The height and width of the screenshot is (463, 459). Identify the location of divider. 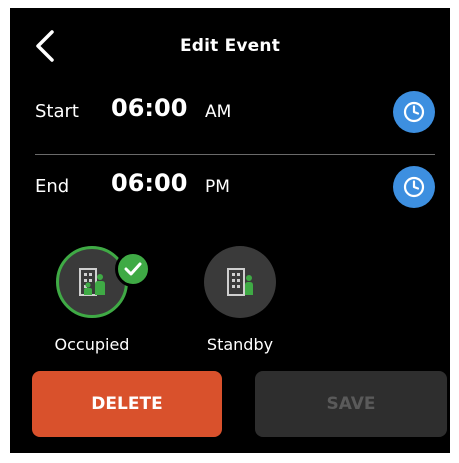
(235, 154).